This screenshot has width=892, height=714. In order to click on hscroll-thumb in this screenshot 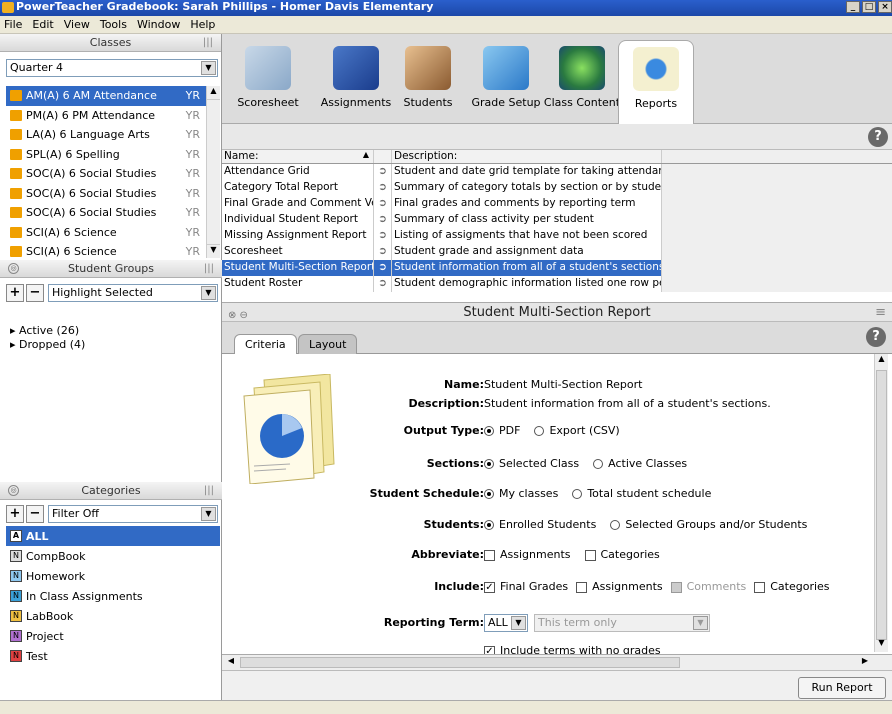, I will do `click(460, 662)`.